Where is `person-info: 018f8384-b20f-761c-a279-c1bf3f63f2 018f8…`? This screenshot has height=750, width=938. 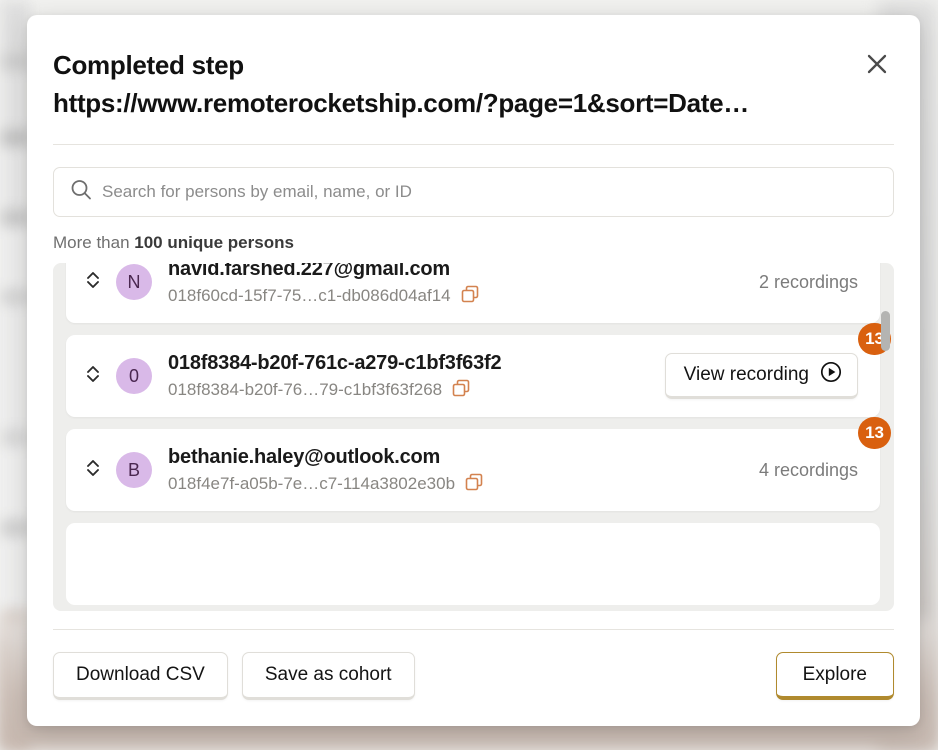 person-info: 018f8384-b20f-761c-a279-c1bf3f63f2 018f8… is located at coordinates (411, 376).